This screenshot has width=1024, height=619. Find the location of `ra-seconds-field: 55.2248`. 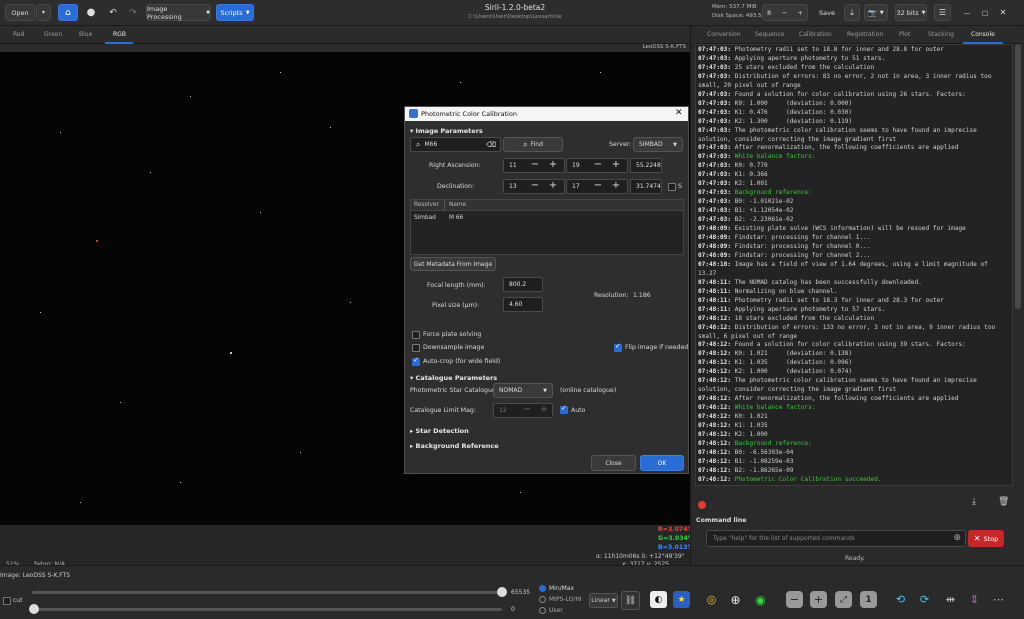

ra-seconds-field: 55.2248 is located at coordinates (646, 165).